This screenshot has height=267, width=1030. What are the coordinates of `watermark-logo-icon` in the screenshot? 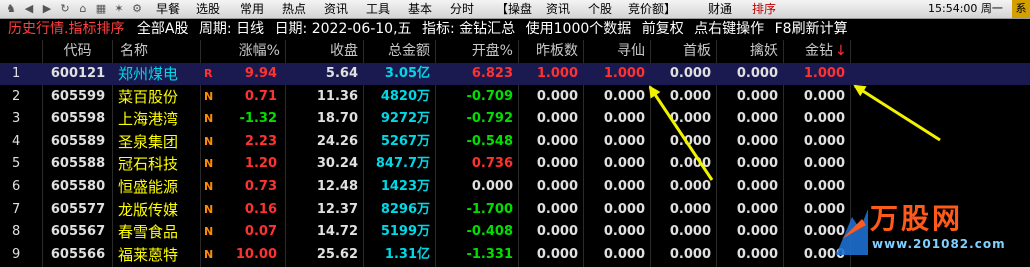 It's located at (852, 232).